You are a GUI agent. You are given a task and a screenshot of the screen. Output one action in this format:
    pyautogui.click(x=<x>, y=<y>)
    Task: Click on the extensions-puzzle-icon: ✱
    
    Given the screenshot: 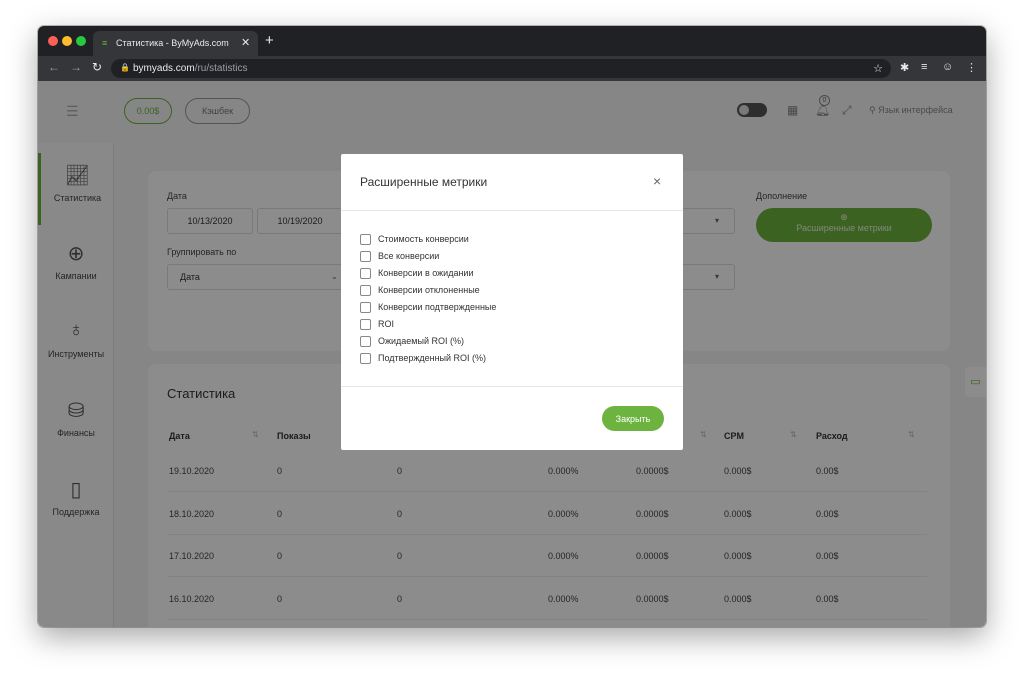 What is the action you would take?
    pyautogui.click(x=904, y=67)
    